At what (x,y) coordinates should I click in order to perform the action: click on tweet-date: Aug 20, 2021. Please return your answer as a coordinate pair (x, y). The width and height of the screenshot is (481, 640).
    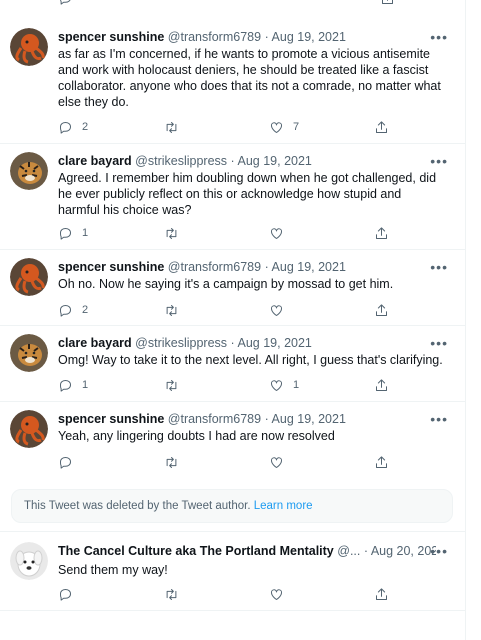
    Looking at the image, I should click on (403, 551).